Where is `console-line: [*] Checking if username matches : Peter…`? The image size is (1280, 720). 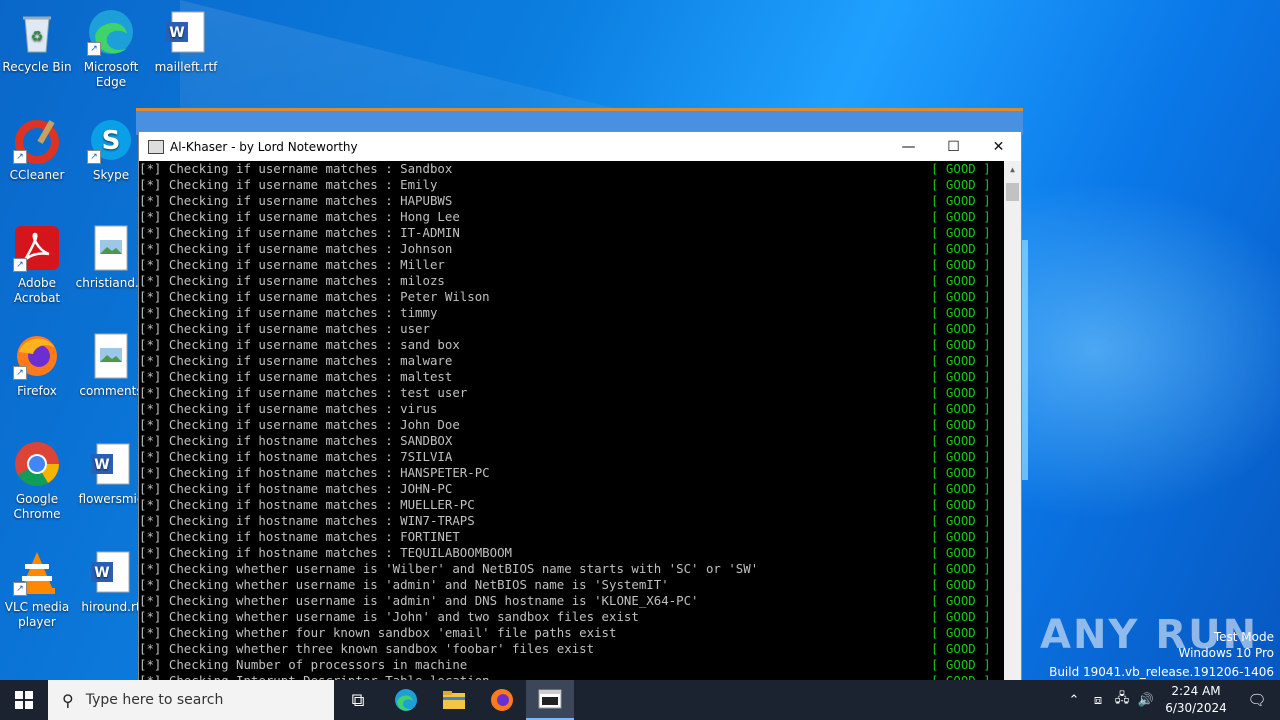 console-line: [*] Checking if username matches : Peter… is located at coordinates (580, 297).